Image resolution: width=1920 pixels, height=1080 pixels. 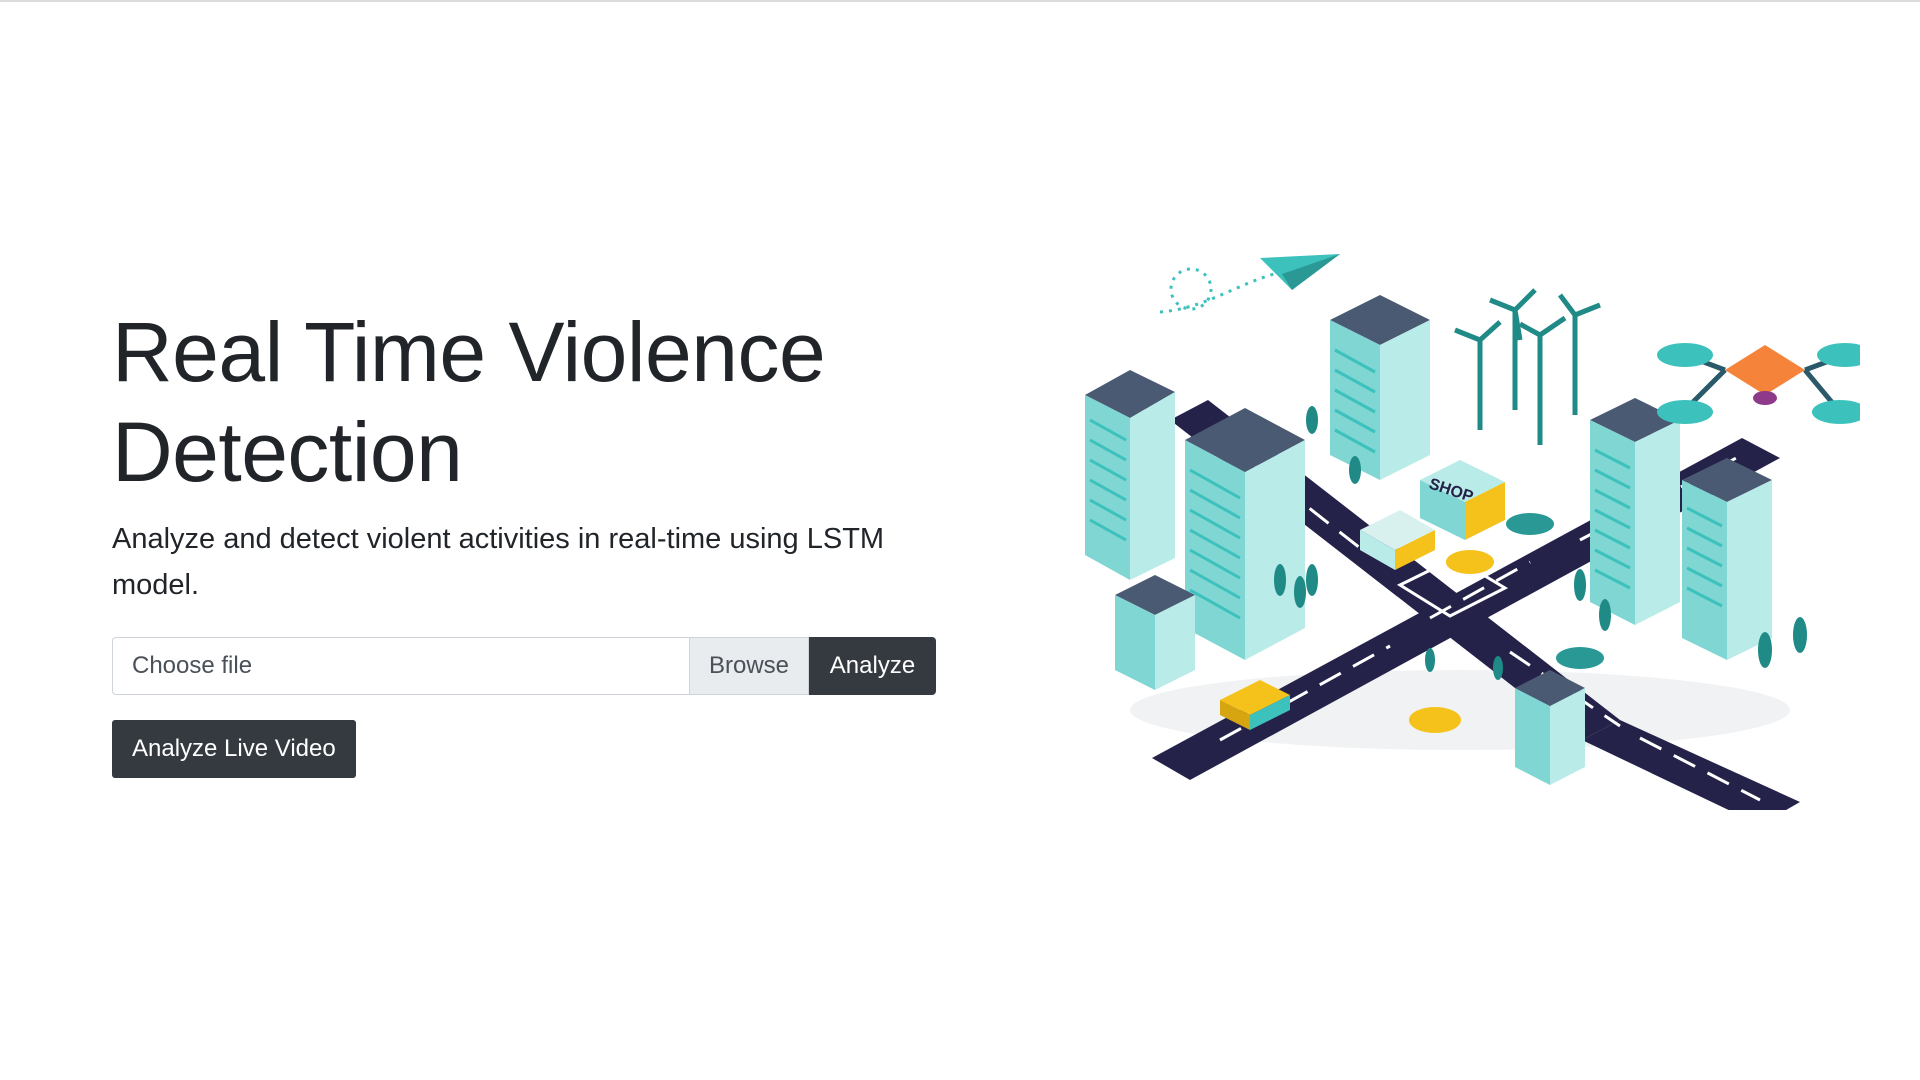 I want to click on building-right-mid, so click(x=1727, y=559).